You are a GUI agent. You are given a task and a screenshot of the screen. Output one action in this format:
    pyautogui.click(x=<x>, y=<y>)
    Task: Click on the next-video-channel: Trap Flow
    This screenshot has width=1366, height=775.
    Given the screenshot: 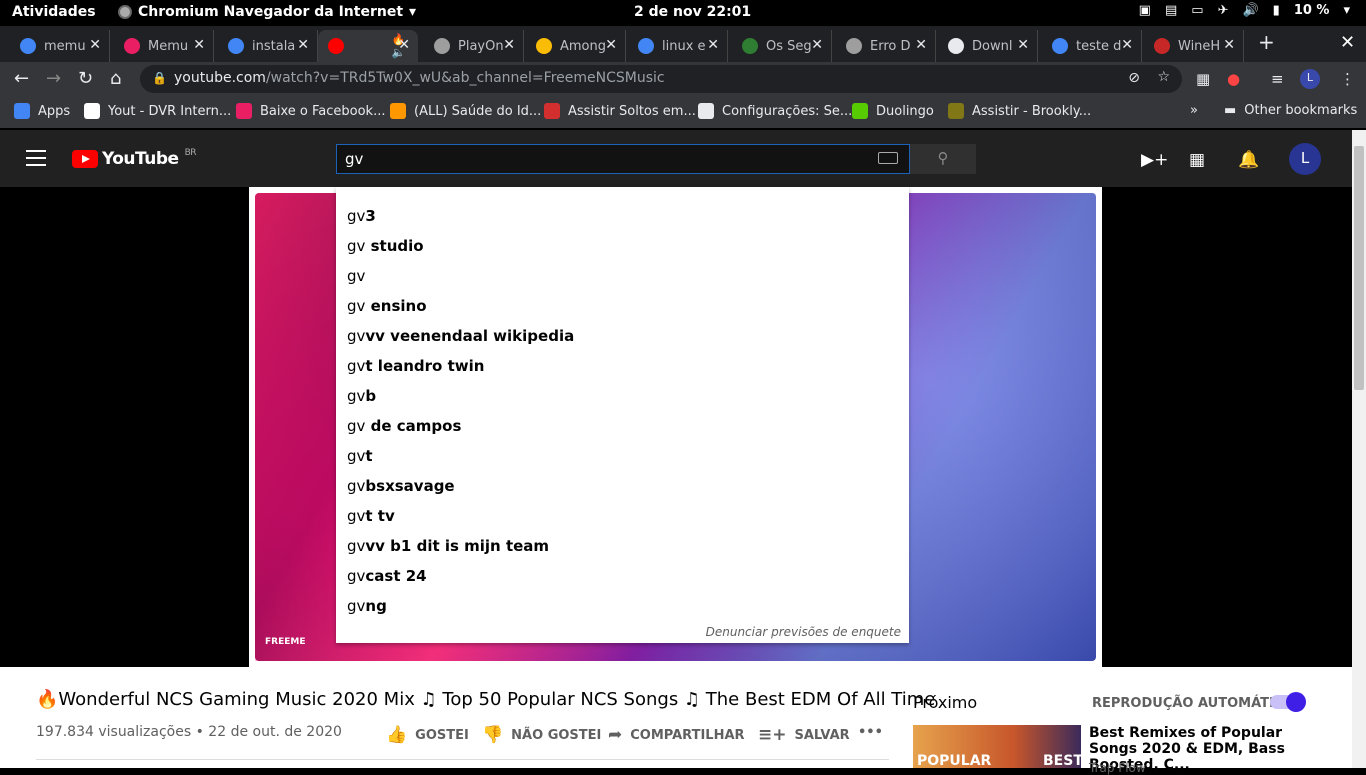 What is the action you would take?
    pyautogui.click(x=1117, y=768)
    